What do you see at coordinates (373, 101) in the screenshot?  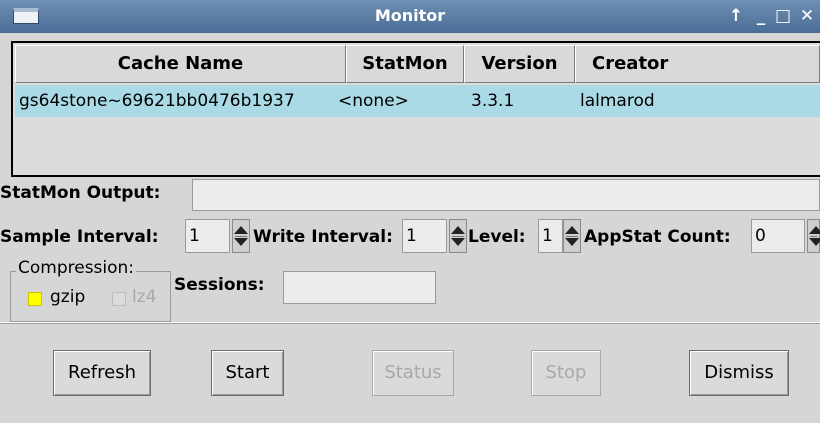 I see `statmon-cell: <none>` at bounding box center [373, 101].